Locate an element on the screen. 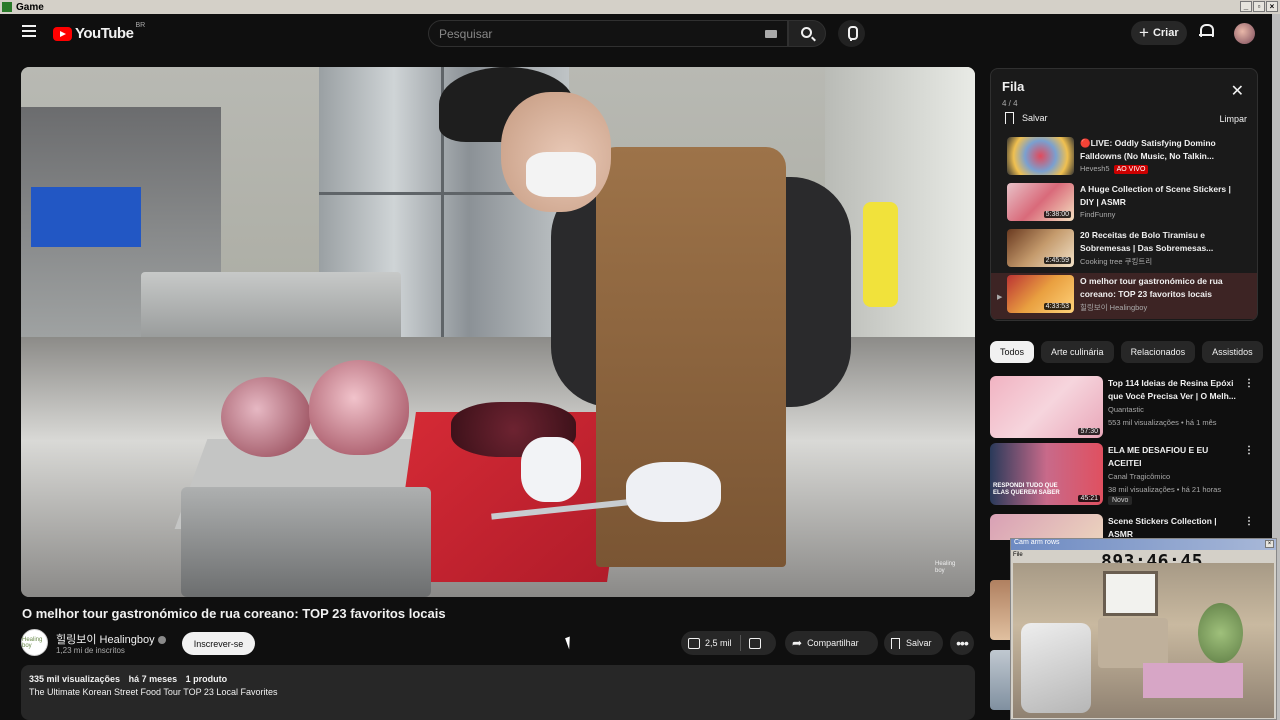  create-label: Criar is located at coordinates (1165, 33).